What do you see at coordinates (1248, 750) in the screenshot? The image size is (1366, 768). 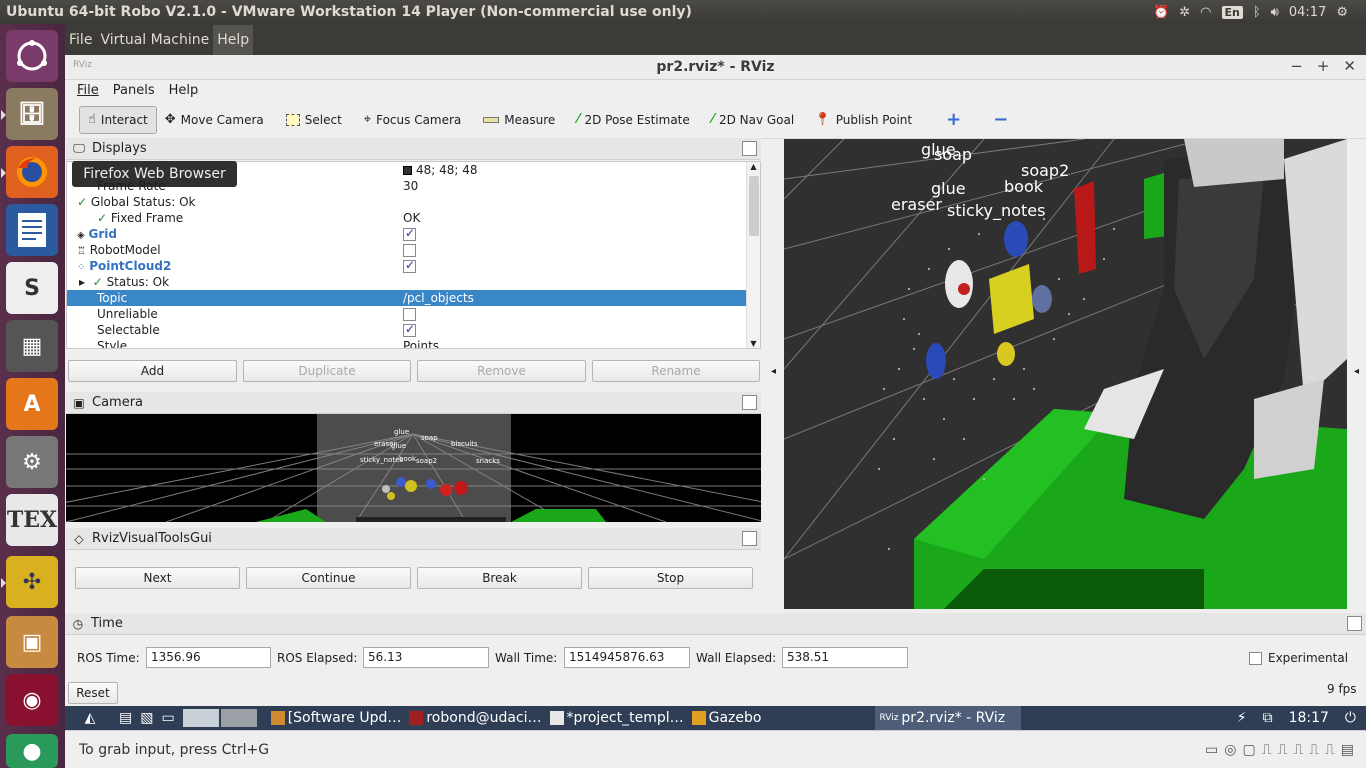 I see `floppy-icon: ▢` at bounding box center [1248, 750].